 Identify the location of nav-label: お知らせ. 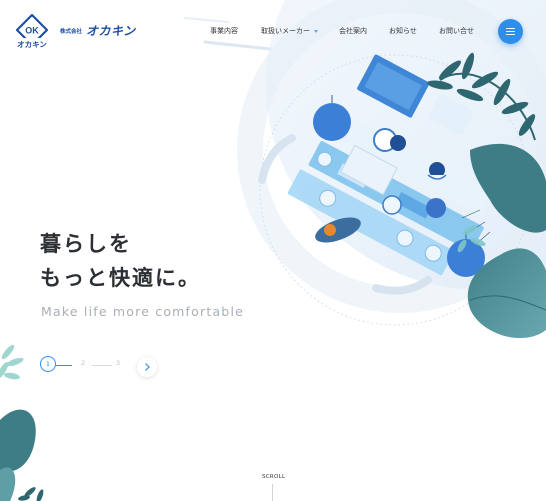
(403, 31).